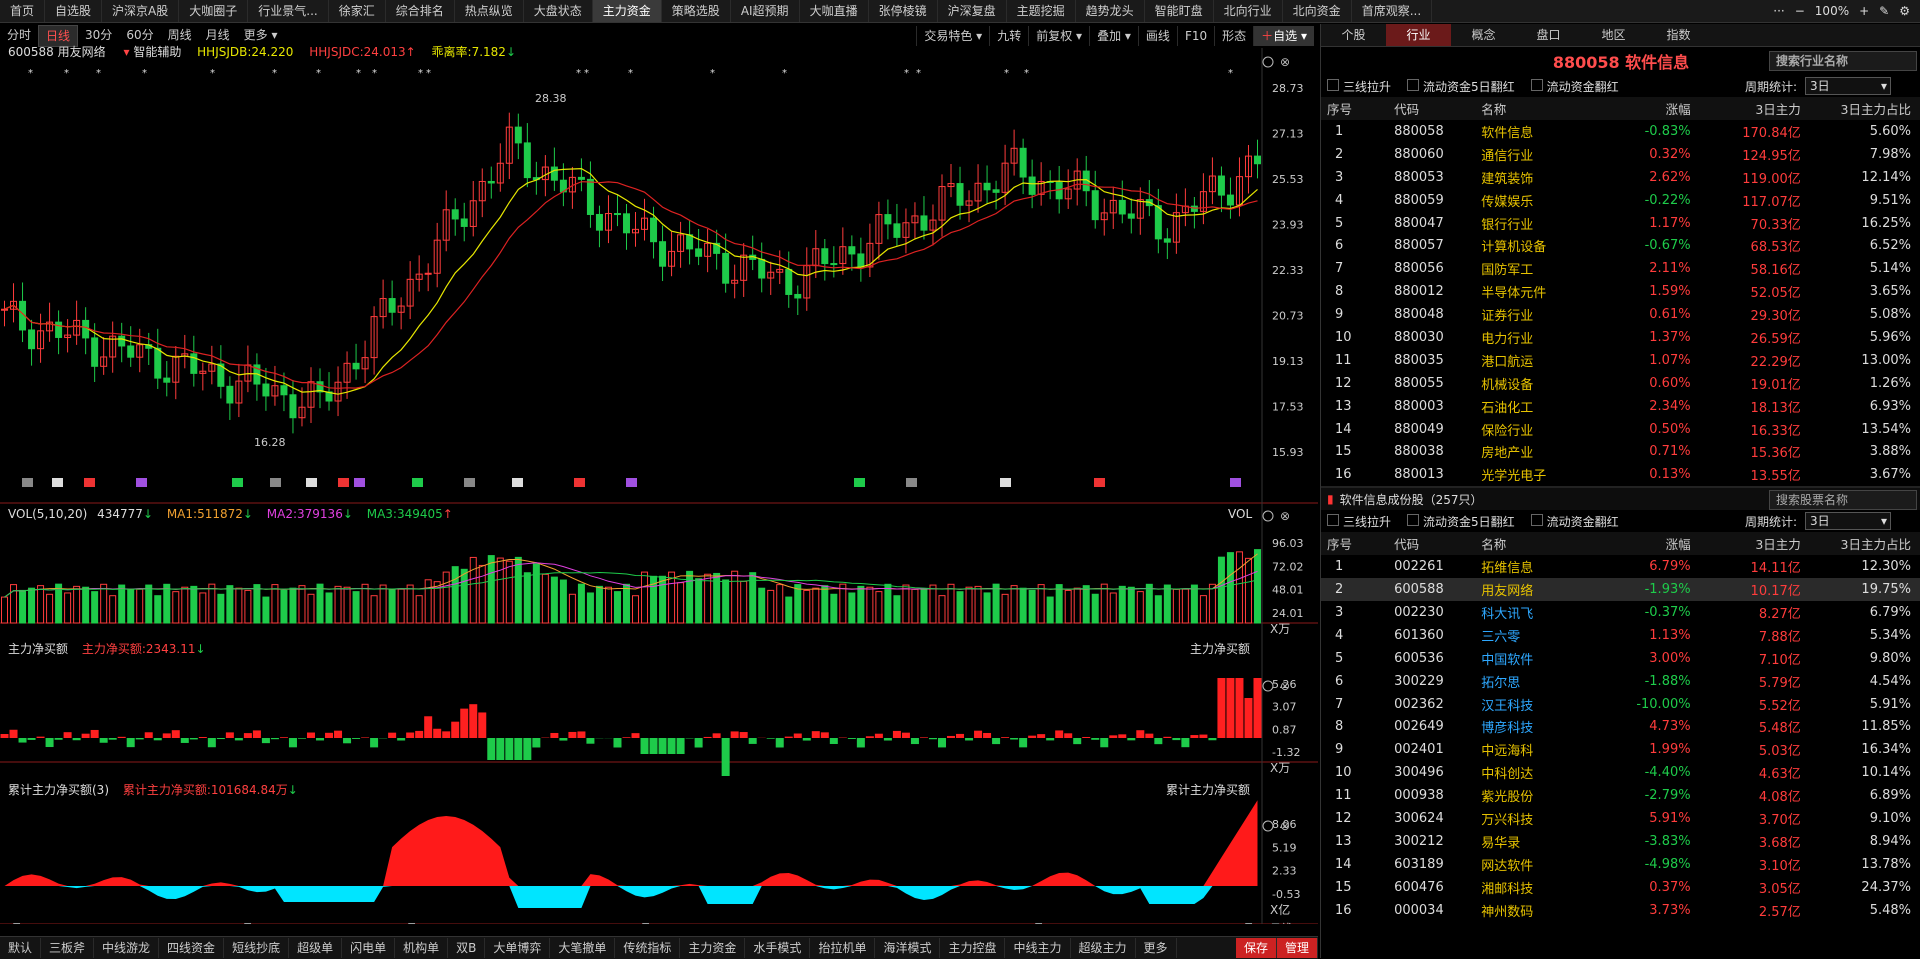 Image resolution: width=1920 pixels, height=959 pixels. I want to click on template-button: 主力控盘, so click(972, 948).